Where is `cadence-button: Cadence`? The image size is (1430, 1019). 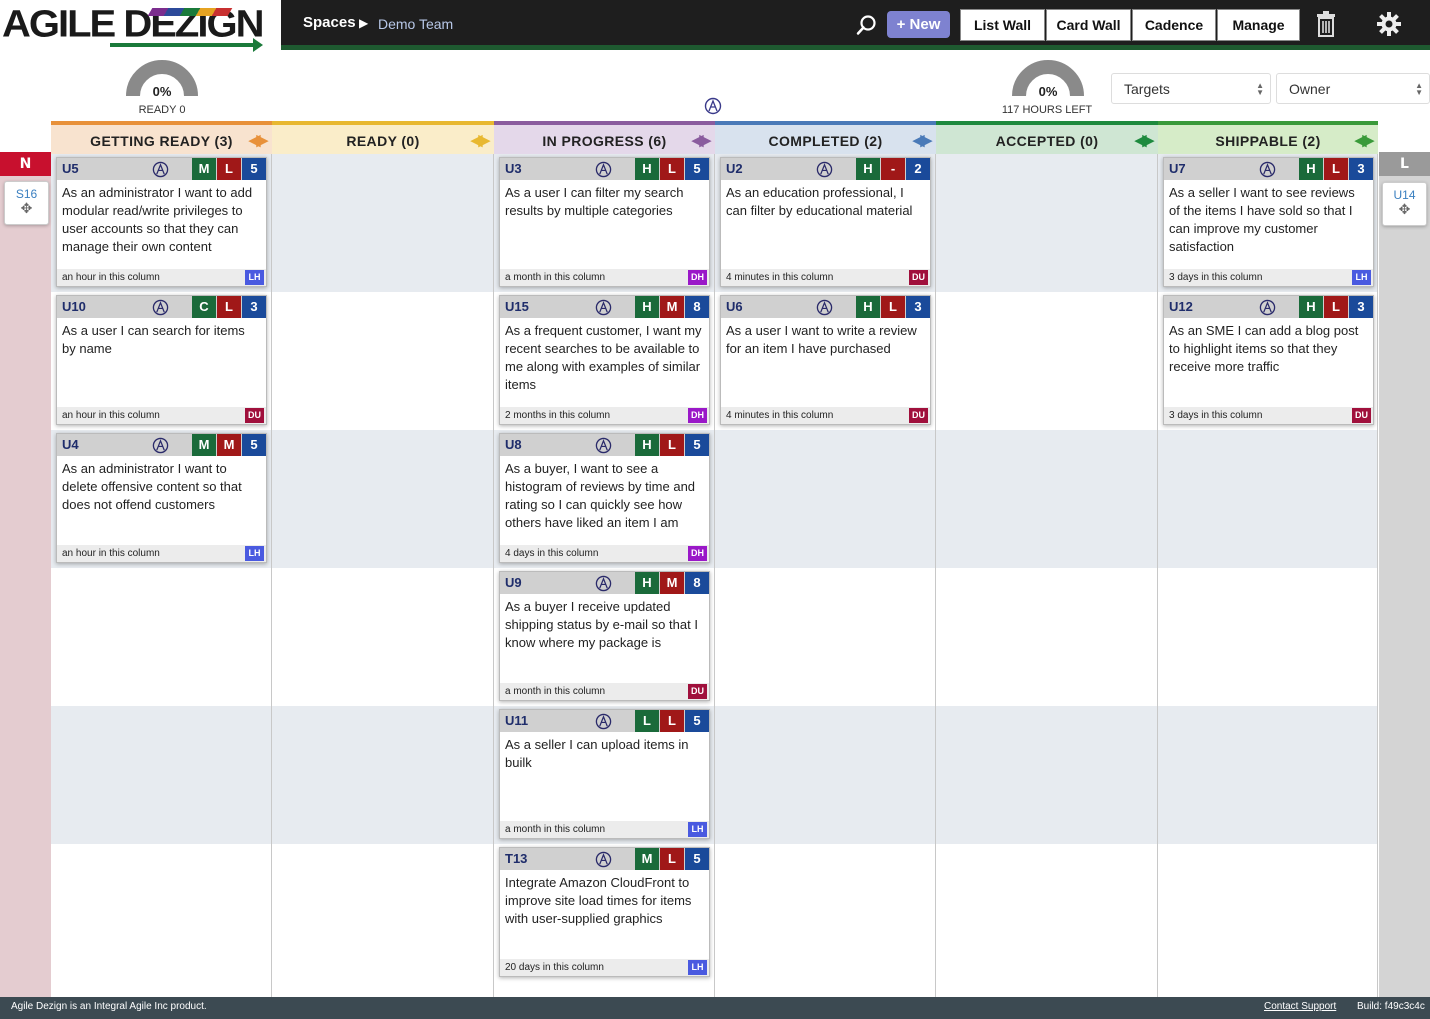
cadence-button: Cadence is located at coordinates (1174, 25).